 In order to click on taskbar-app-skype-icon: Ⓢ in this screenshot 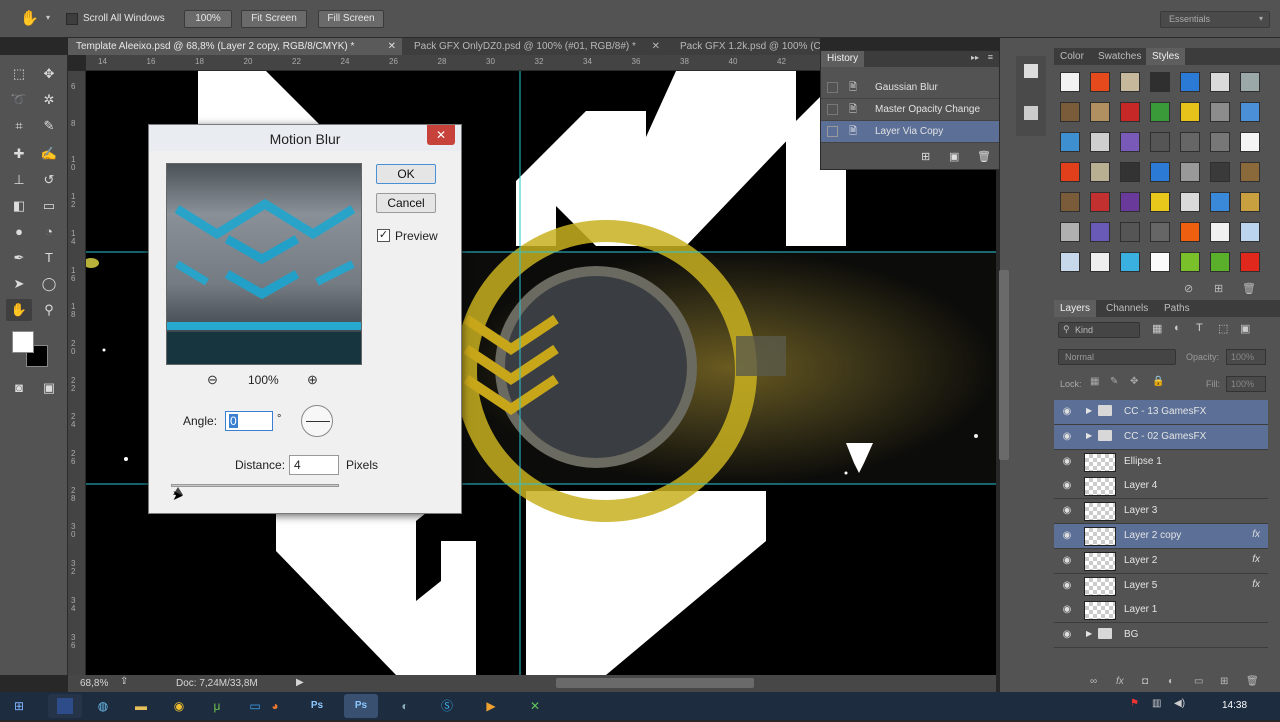, I will do `click(447, 706)`.